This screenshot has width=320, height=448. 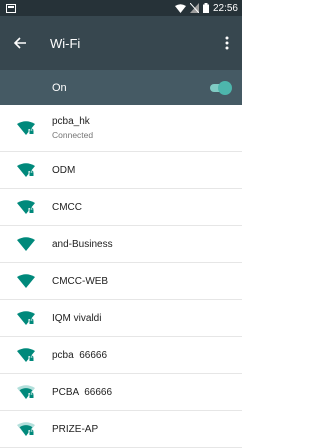 What do you see at coordinates (121, 244) in the screenshot?
I see `network-item-and-business: and-Business` at bounding box center [121, 244].